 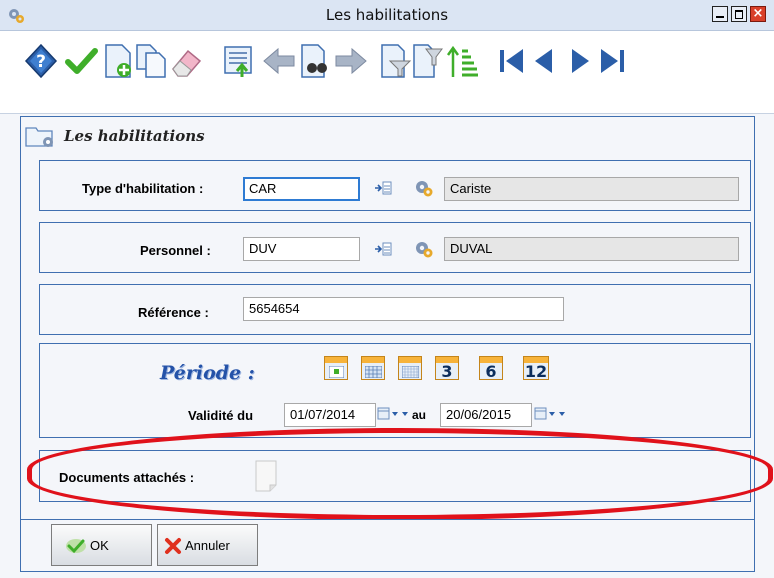 What do you see at coordinates (544, 61) in the screenshot?
I see `previous-record-icon` at bounding box center [544, 61].